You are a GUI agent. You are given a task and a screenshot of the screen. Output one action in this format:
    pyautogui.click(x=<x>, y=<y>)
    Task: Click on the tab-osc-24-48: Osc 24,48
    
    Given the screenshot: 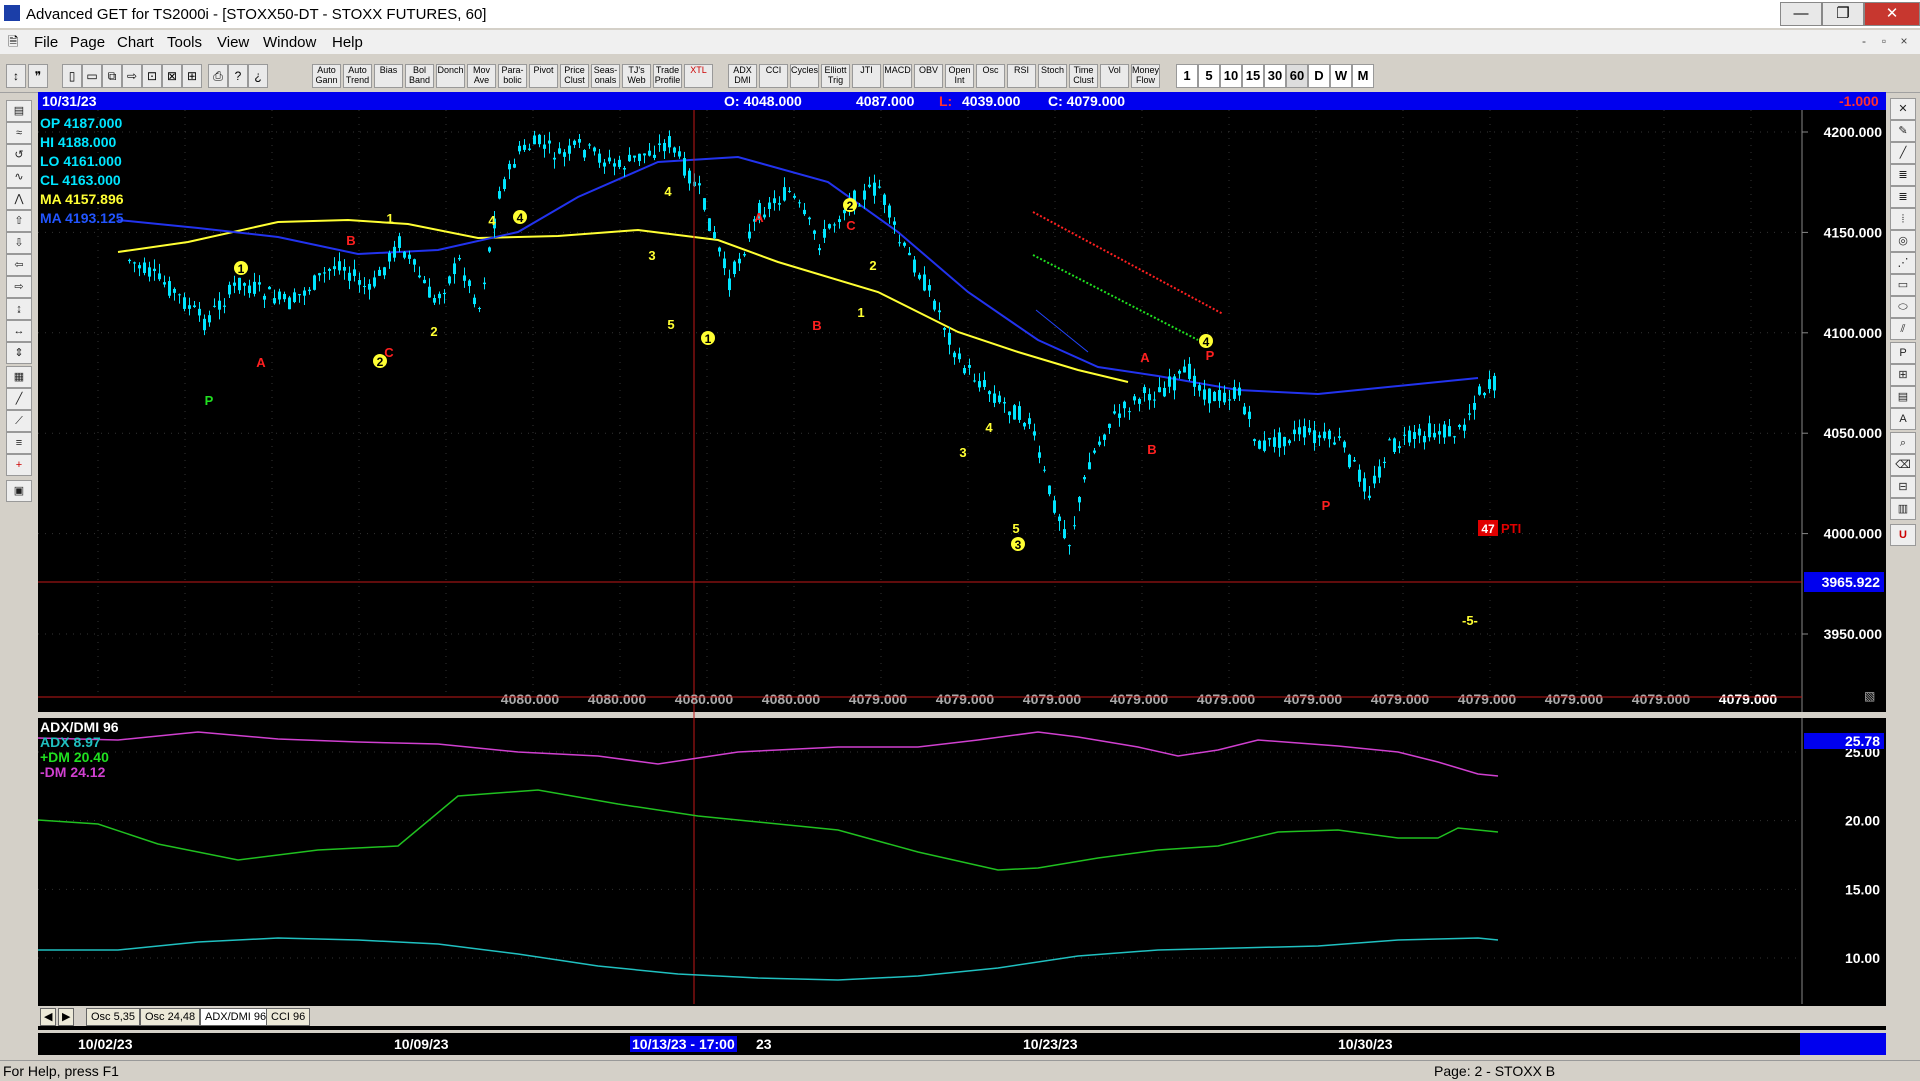 What is the action you would take?
    pyautogui.click(x=170, y=1017)
    